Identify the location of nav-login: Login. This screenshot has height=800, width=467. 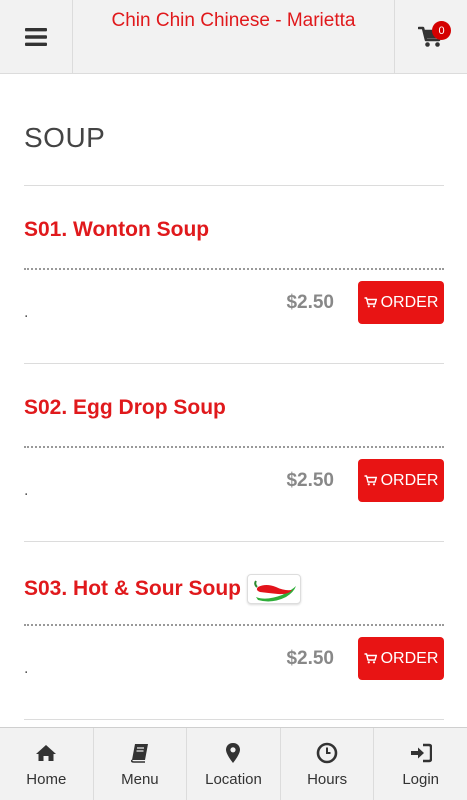
(420, 764).